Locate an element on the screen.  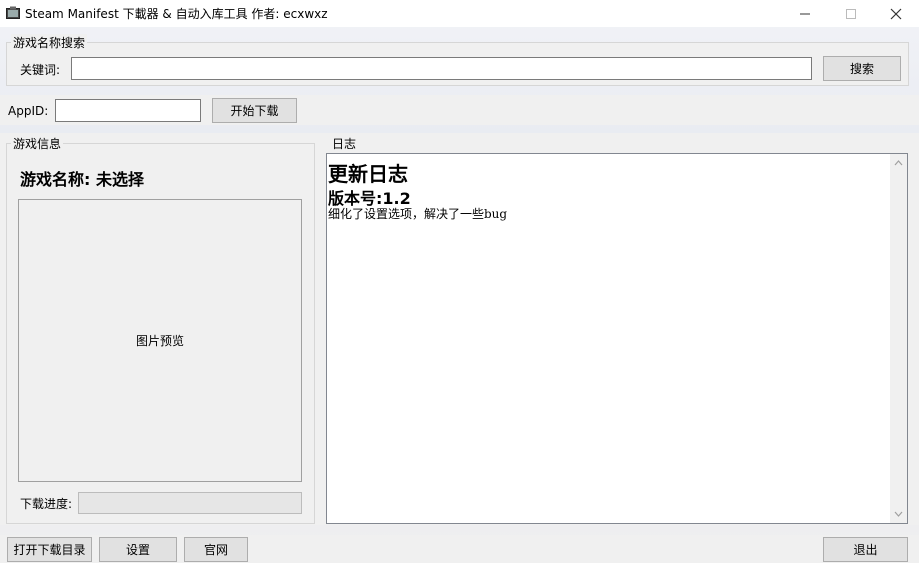
keyword-label: 关键词: is located at coordinates (40, 70).